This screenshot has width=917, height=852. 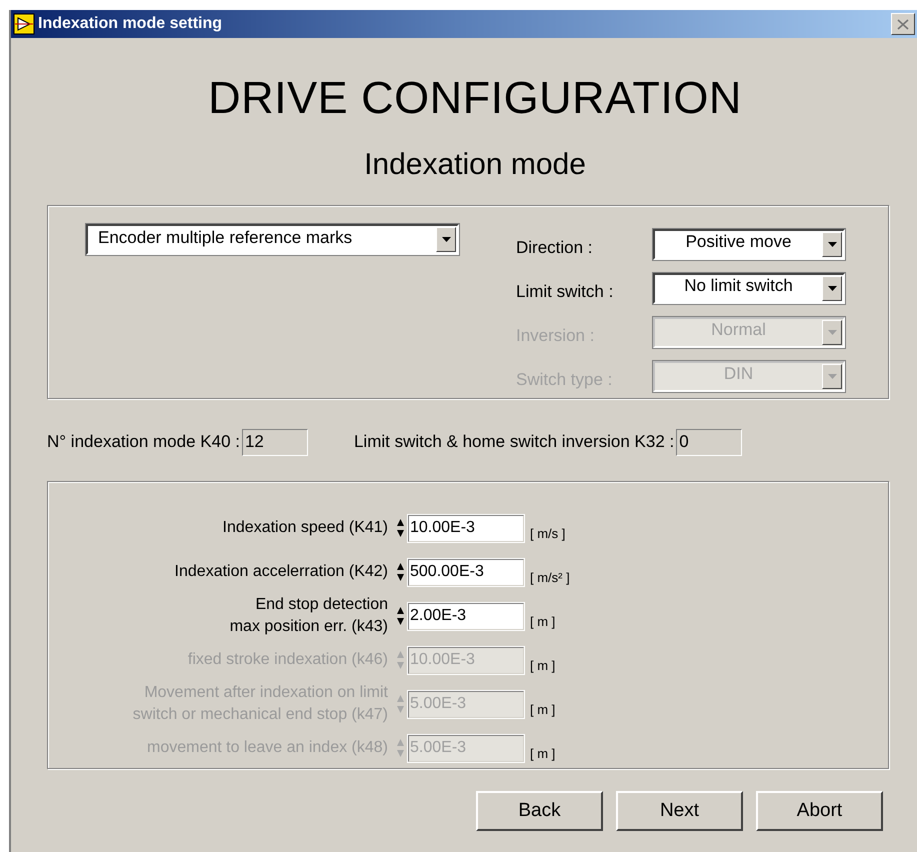 What do you see at coordinates (275, 442) in the screenshot?
I see `input-field: 12` at bounding box center [275, 442].